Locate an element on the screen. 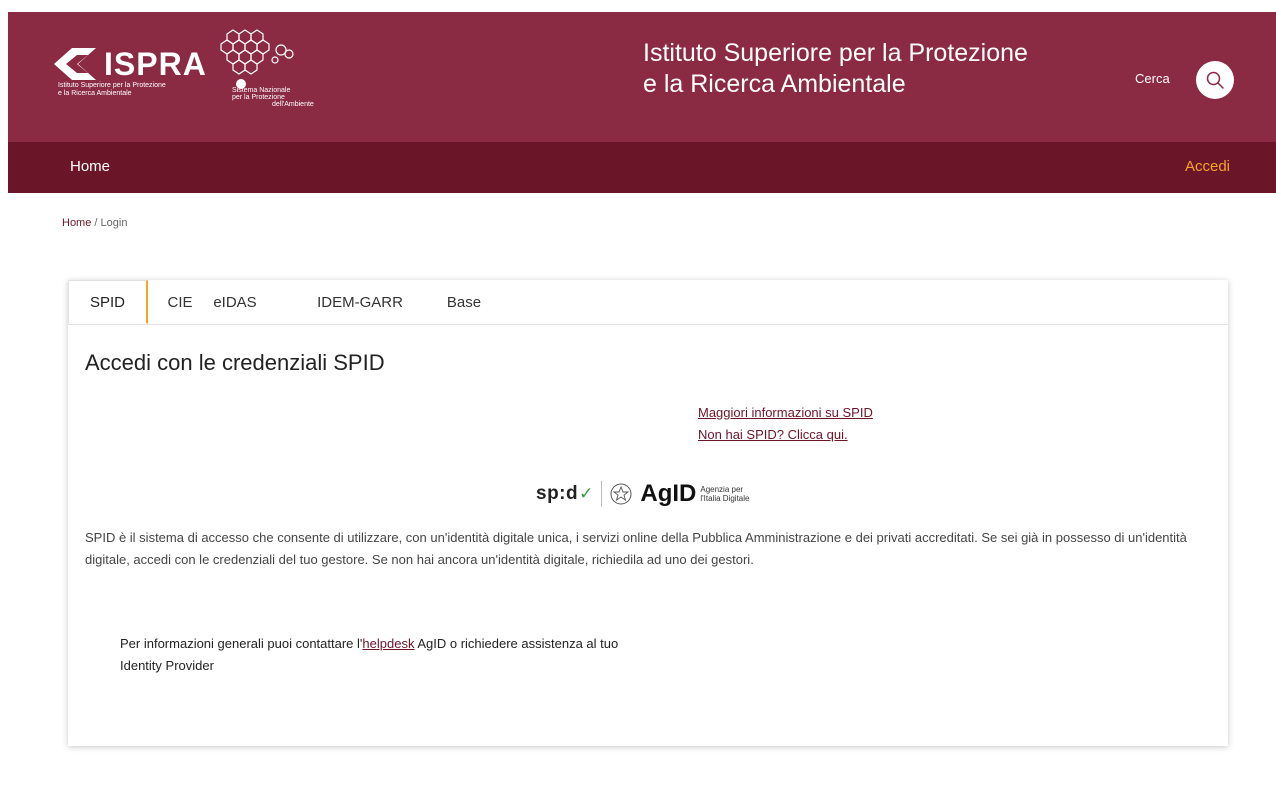 The width and height of the screenshot is (1276, 785). spid-no-account-link: Non hai SPID? Clicca qui. is located at coordinates (785, 435).